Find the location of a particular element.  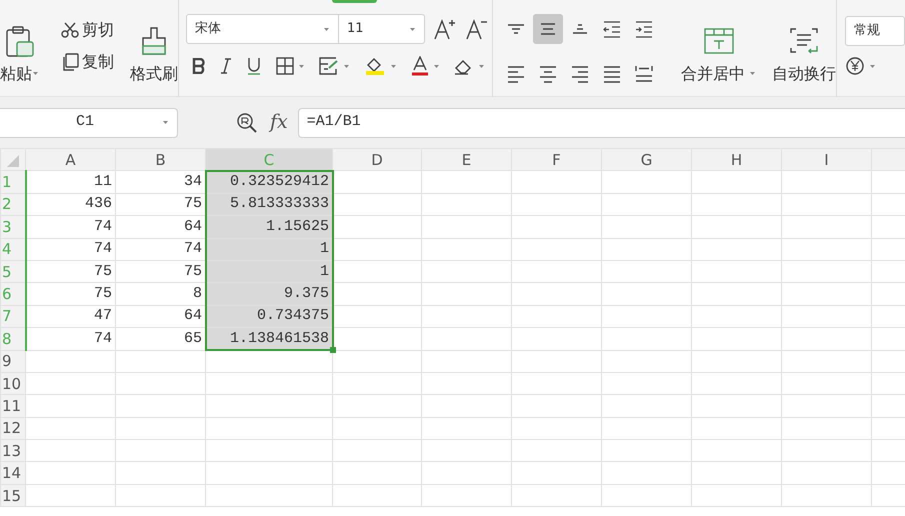

font-size-field: 11 is located at coordinates (382, 29).